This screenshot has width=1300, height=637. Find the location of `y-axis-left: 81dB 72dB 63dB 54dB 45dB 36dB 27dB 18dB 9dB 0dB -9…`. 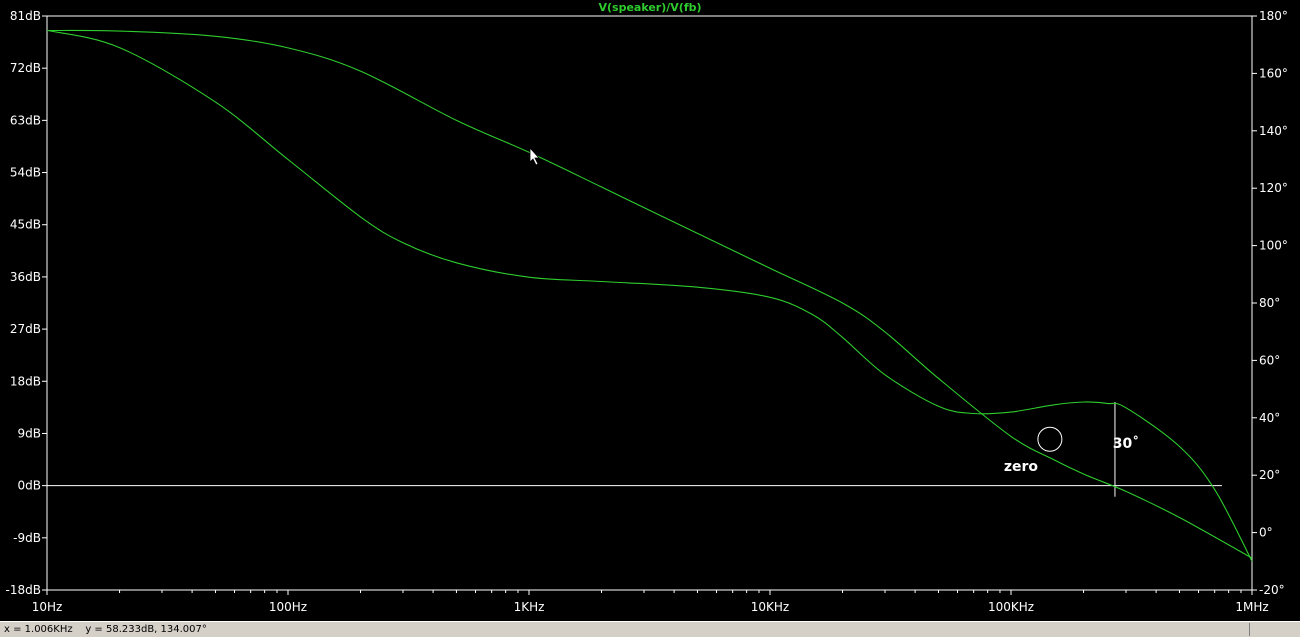

y-axis-left: 81dB 72dB 63dB 54dB 45dB 36dB 27dB 18dB 9dB 0dB -9… is located at coordinates (26, 303).